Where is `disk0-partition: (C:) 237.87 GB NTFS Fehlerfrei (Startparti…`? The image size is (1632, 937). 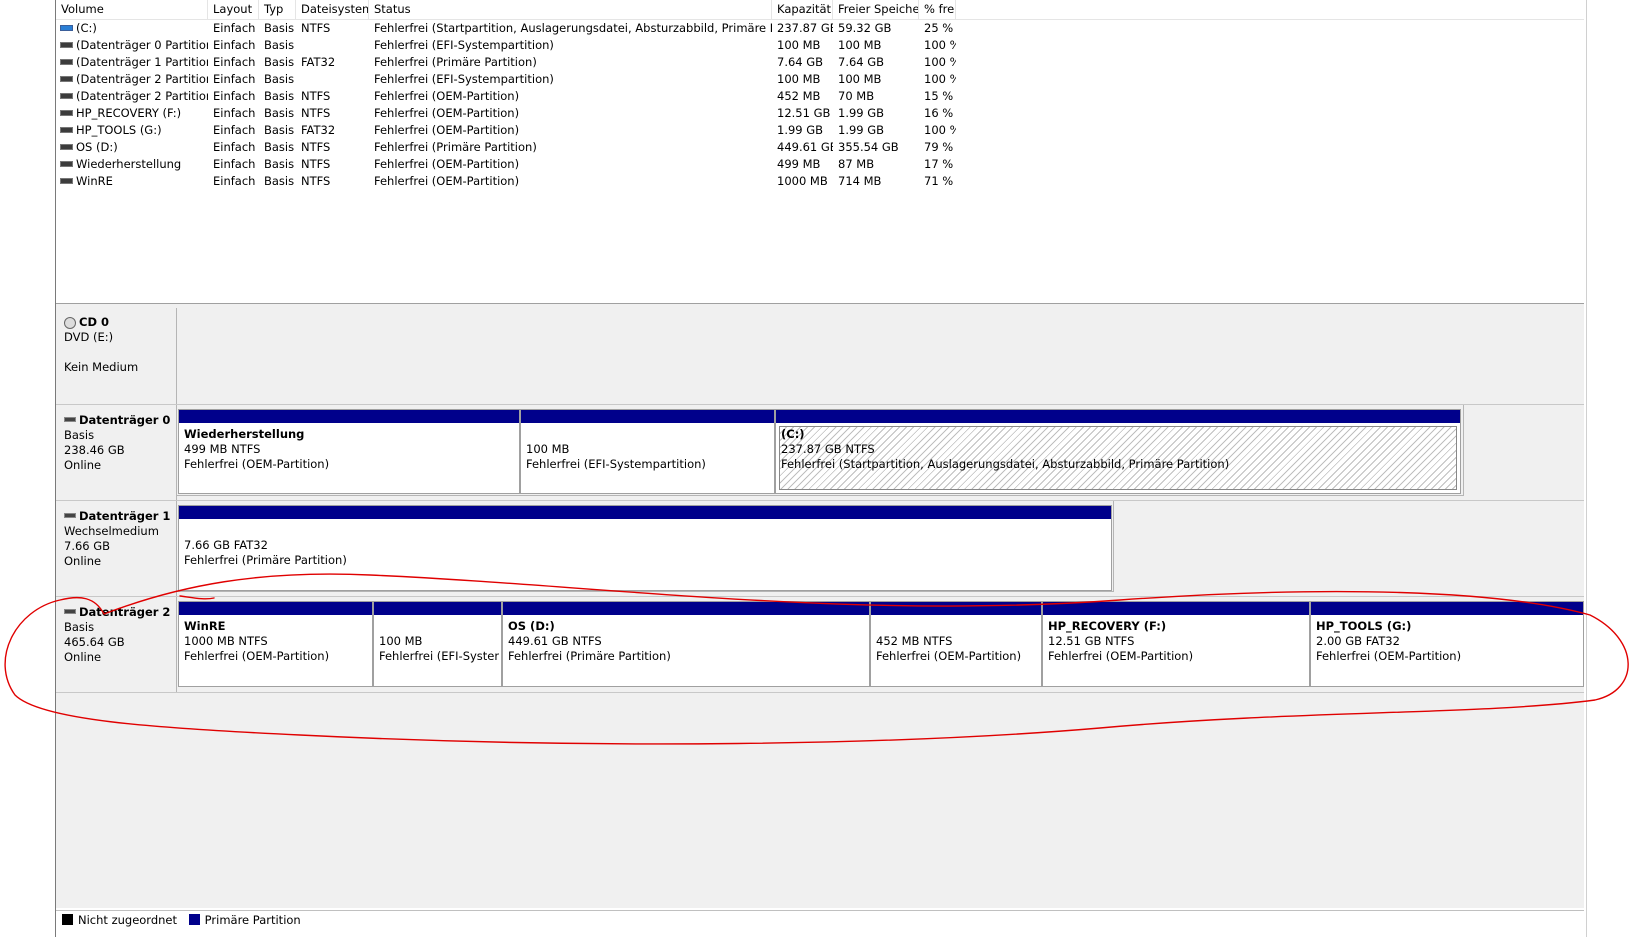 disk0-partition: (C:) 237.87 GB NTFS Fehlerfrei (Startparti… is located at coordinates (1118, 451).